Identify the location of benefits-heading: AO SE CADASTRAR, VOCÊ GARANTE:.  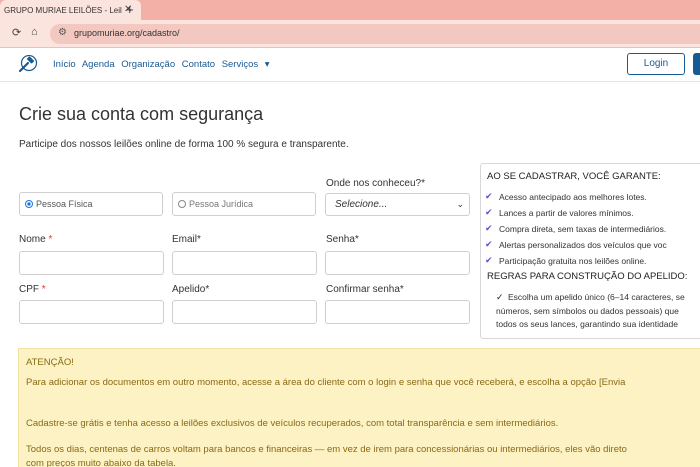
(574, 176).